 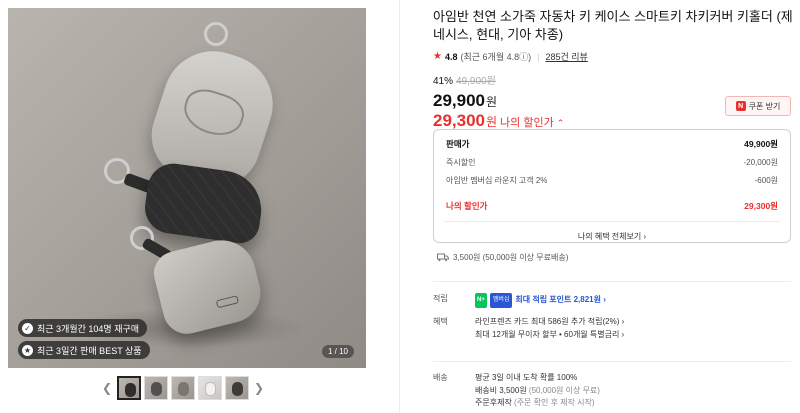 What do you see at coordinates (612, 180) in the screenshot?
I see `price-row-membership: 아임반 멤버십 라운지 고객 2% -600원` at bounding box center [612, 180].